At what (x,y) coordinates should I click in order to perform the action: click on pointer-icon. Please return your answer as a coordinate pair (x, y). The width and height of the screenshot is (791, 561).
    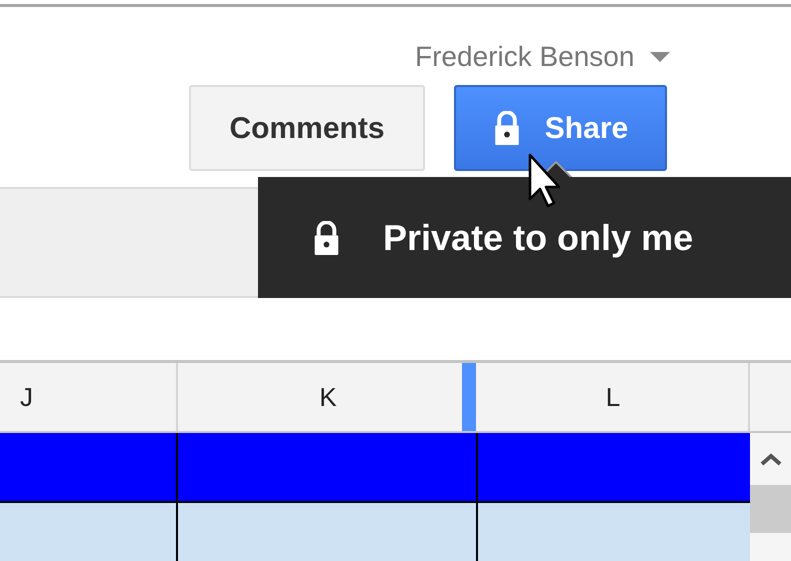
    Looking at the image, I should click on (544, 180).